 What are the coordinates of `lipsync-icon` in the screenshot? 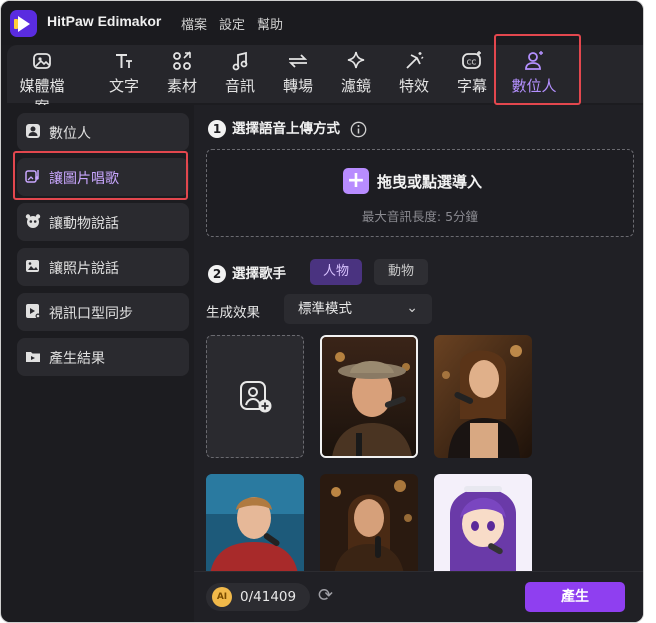 It's located at (33, 311).